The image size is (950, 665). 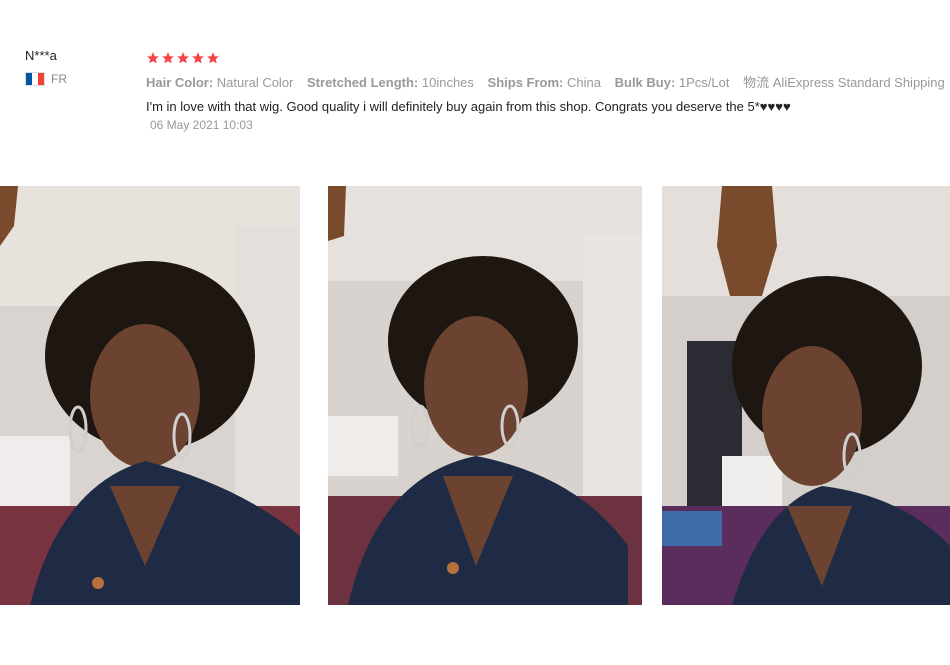 I want to click on reviewer-info: N***a FR, so click(x=46, y=67).